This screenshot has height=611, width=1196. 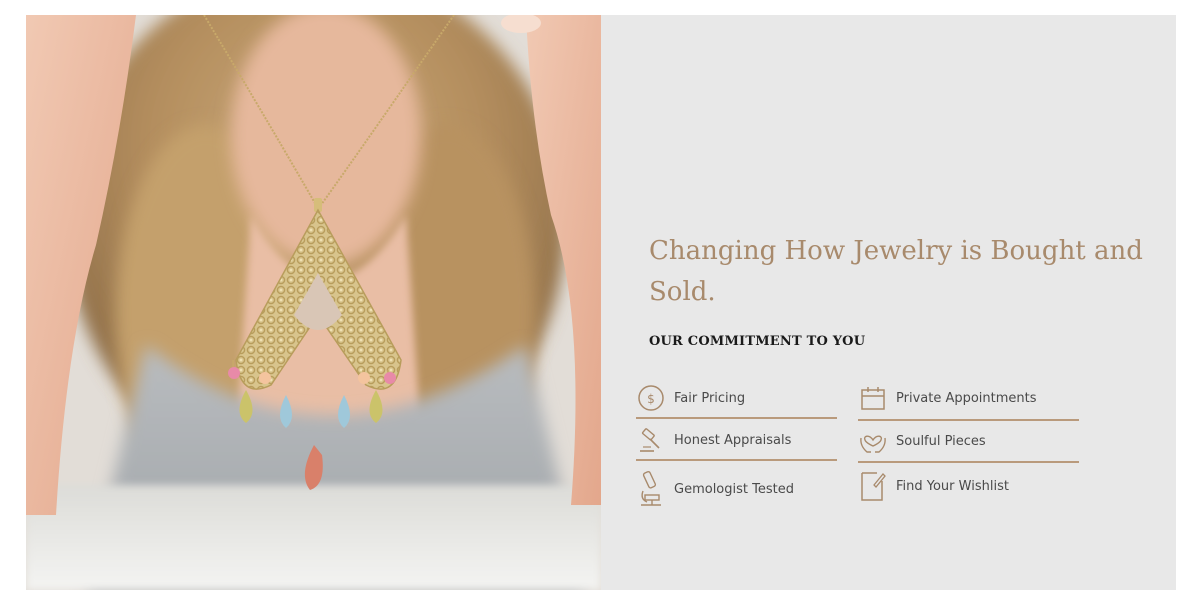 I want to click on feature-private-appointments: Private Appointments, so click(x=947, y=398).